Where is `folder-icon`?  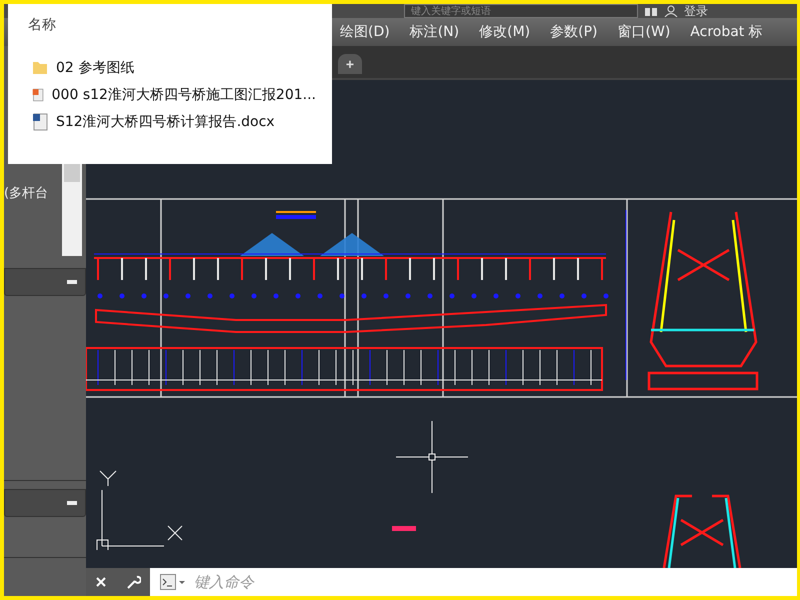 folder-icon is located at coordinates (40, 67).